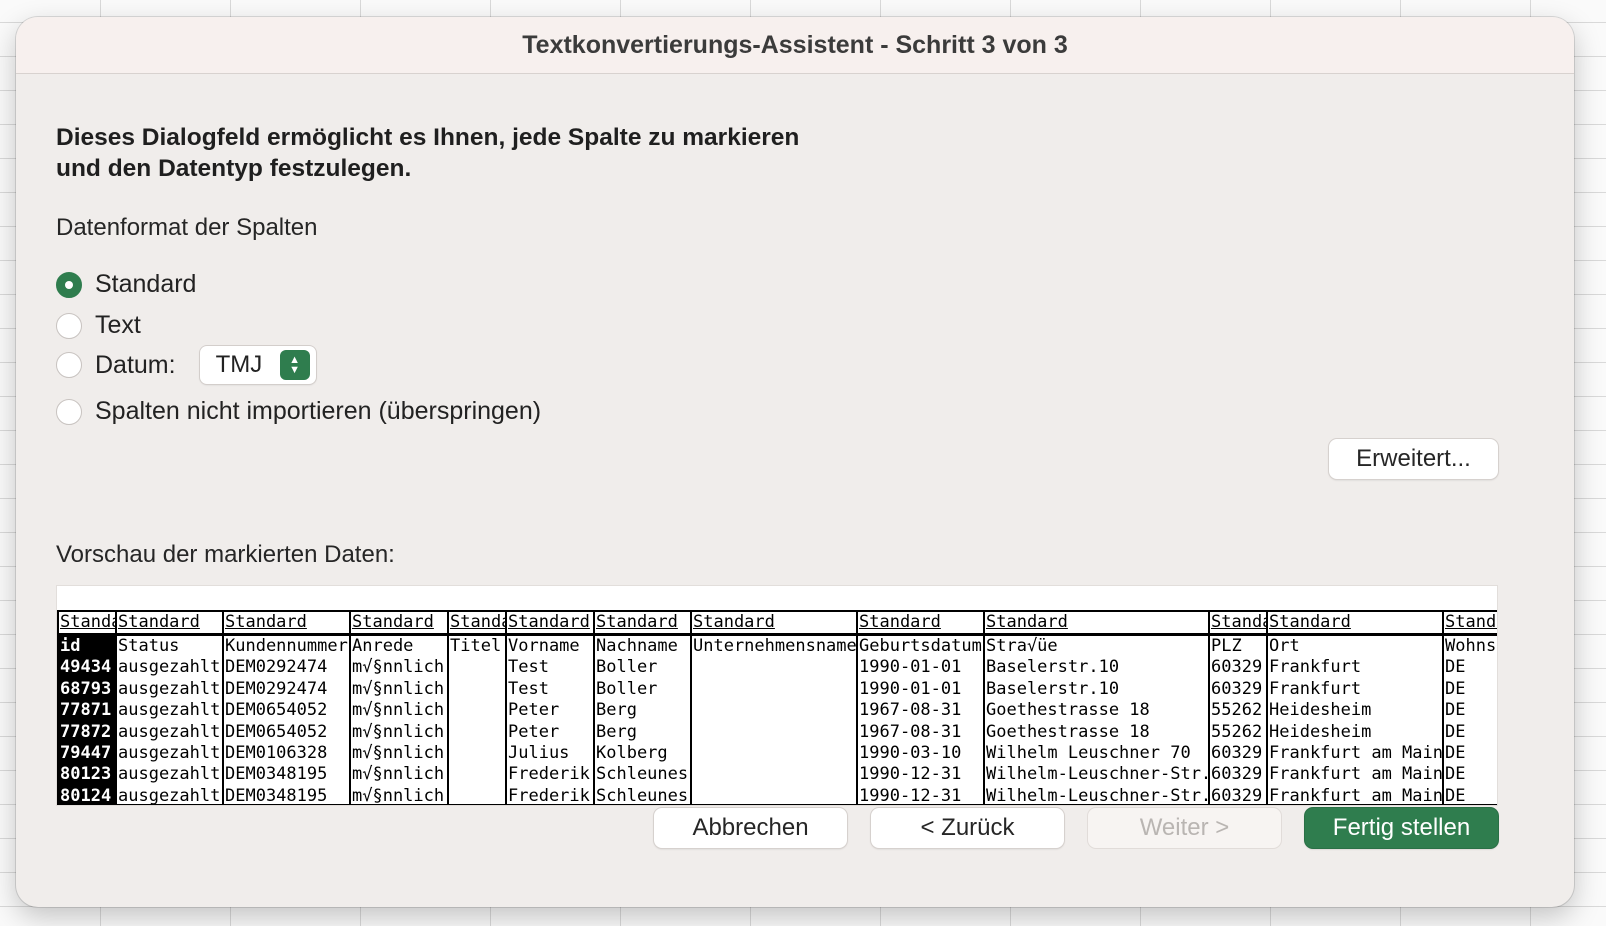 This screenshot has height=926, width=1606. I want to click on preview-cell: Boller, so click(627, 688).